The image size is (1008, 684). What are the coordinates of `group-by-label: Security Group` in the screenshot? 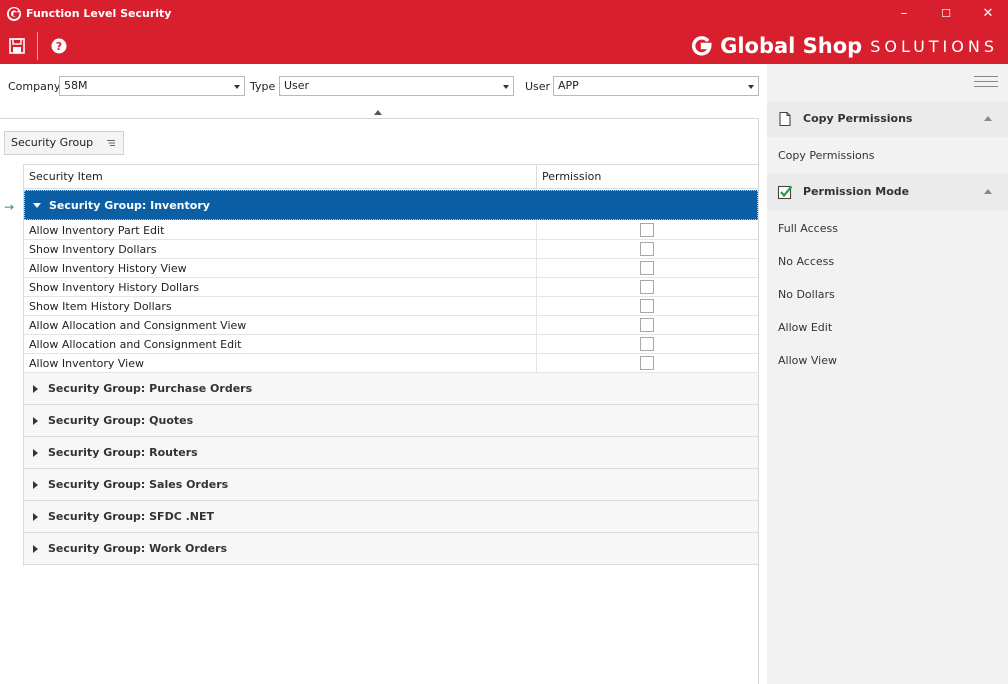 It's located at (52, 142).